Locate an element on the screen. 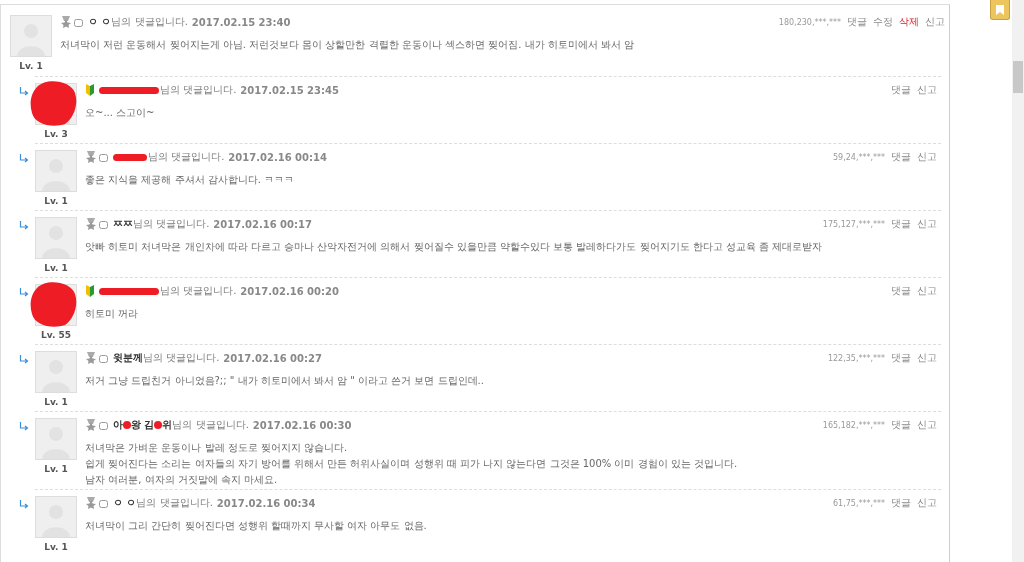 This screenshot has height=562, width=1024. comment-date: 2017.02.16 00:14 is located at coordinates (277, 157).